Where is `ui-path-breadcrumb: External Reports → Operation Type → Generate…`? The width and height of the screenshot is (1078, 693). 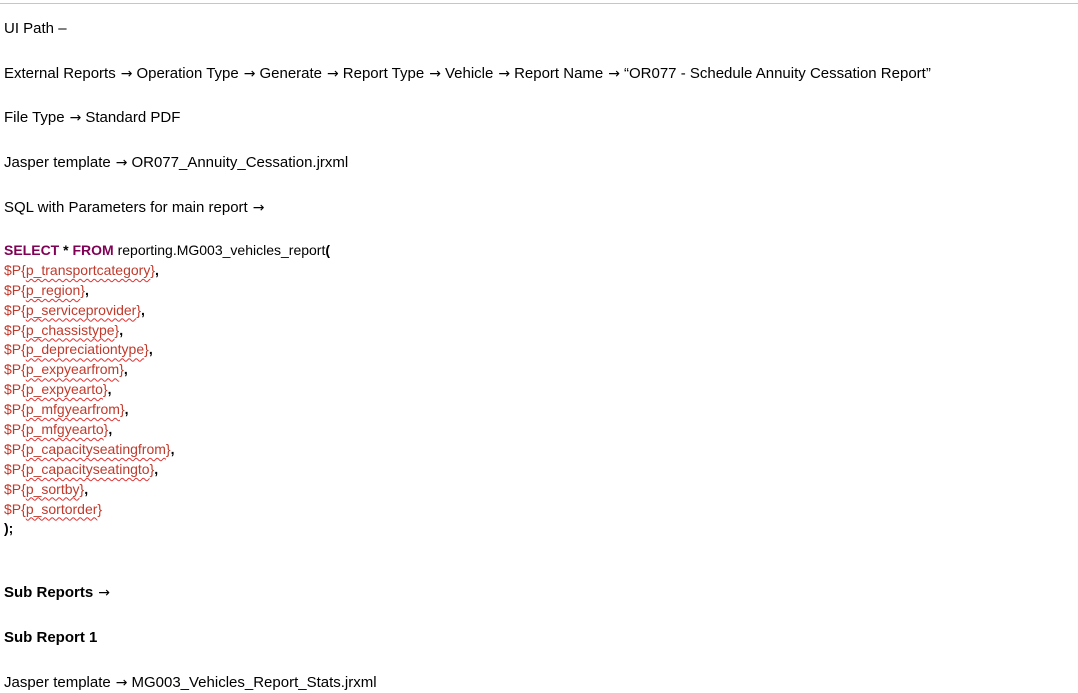 ui-path-breadcrumb: External Reports → Operation Type → Generate… is located at coordinates (467, 74).